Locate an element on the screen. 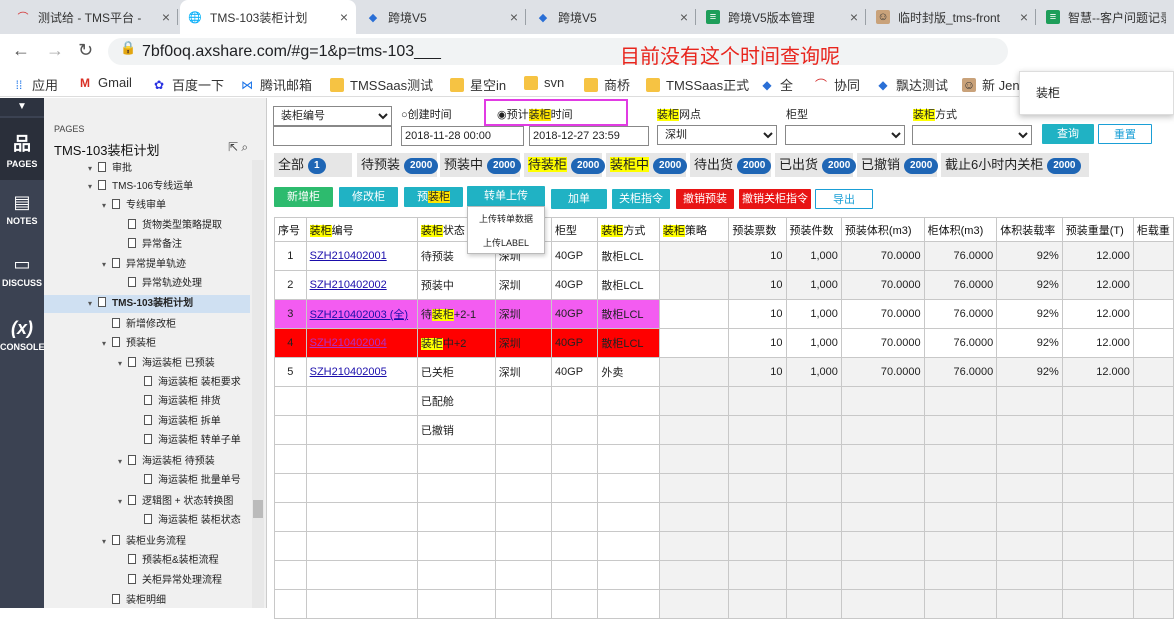 This screenshot has width=1174, height=619. bookmark-jenkins: ☺ 新 Jen is located at coordinates (991, 84).